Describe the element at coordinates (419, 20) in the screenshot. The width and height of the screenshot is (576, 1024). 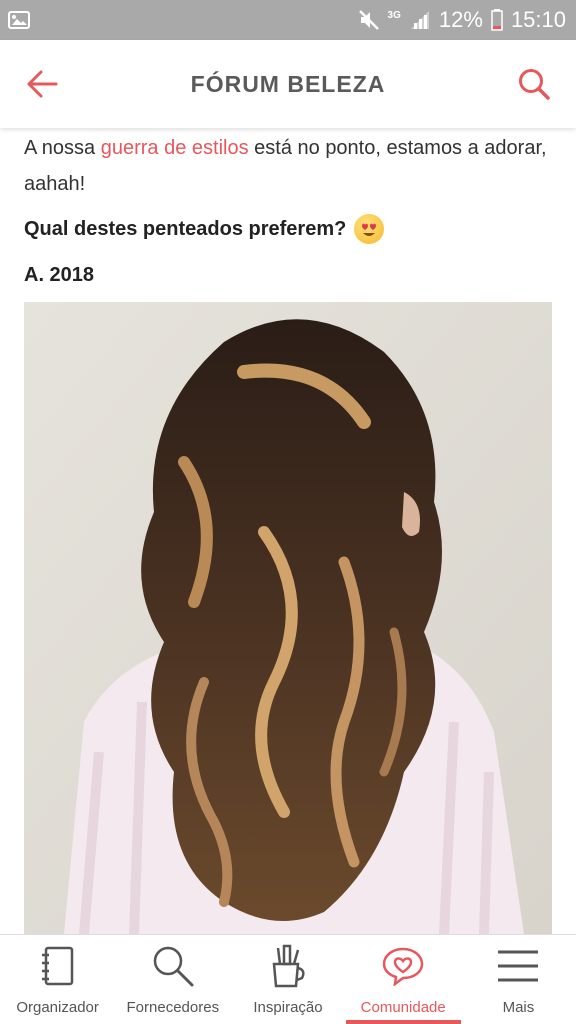
I see `signal-icon` at that location.